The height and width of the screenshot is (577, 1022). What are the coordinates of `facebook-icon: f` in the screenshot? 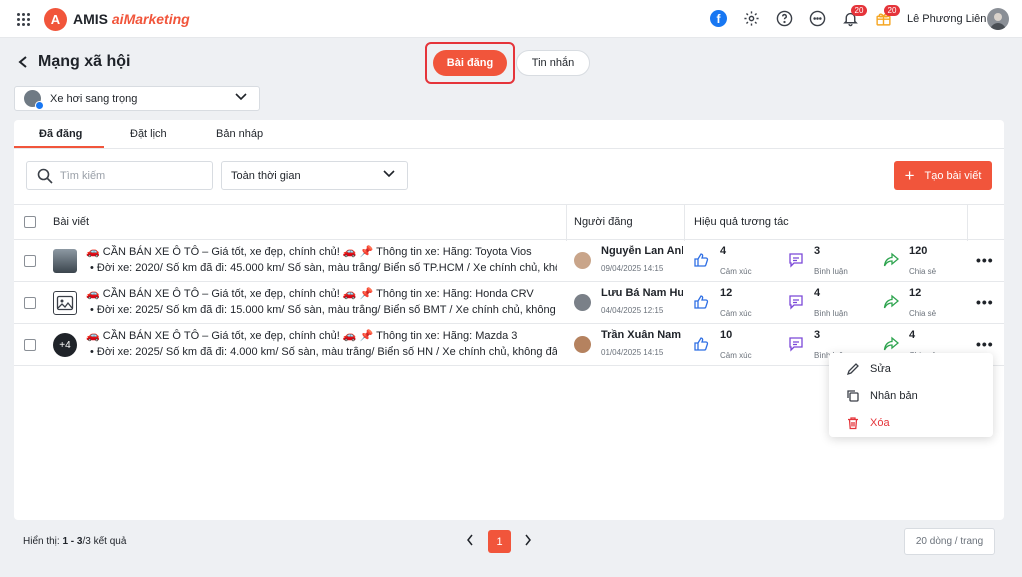 It's located at (718, 18).